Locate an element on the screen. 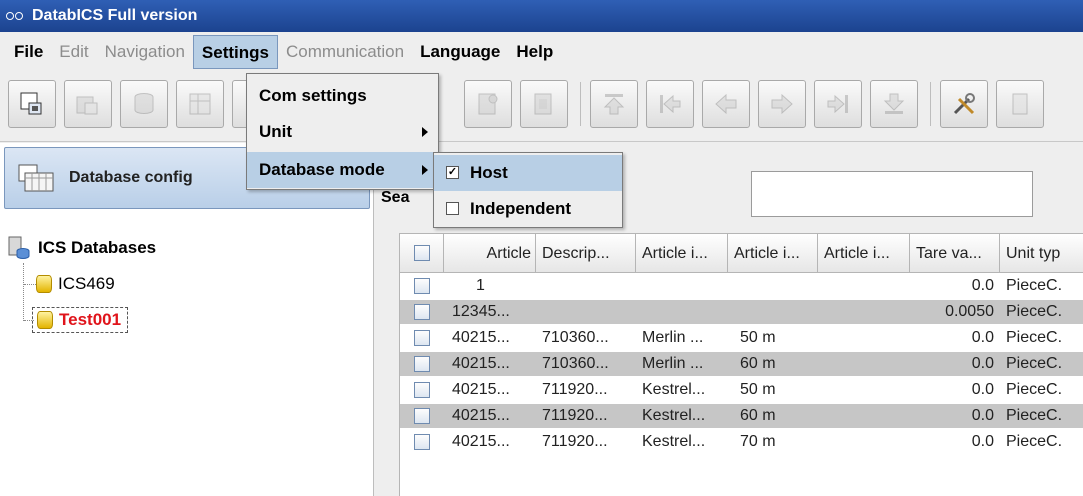 Image resolution: width=1083 pixels, height=496 pixels. menu-item-com-settings: Com settings is located at coordinates (342, 96).